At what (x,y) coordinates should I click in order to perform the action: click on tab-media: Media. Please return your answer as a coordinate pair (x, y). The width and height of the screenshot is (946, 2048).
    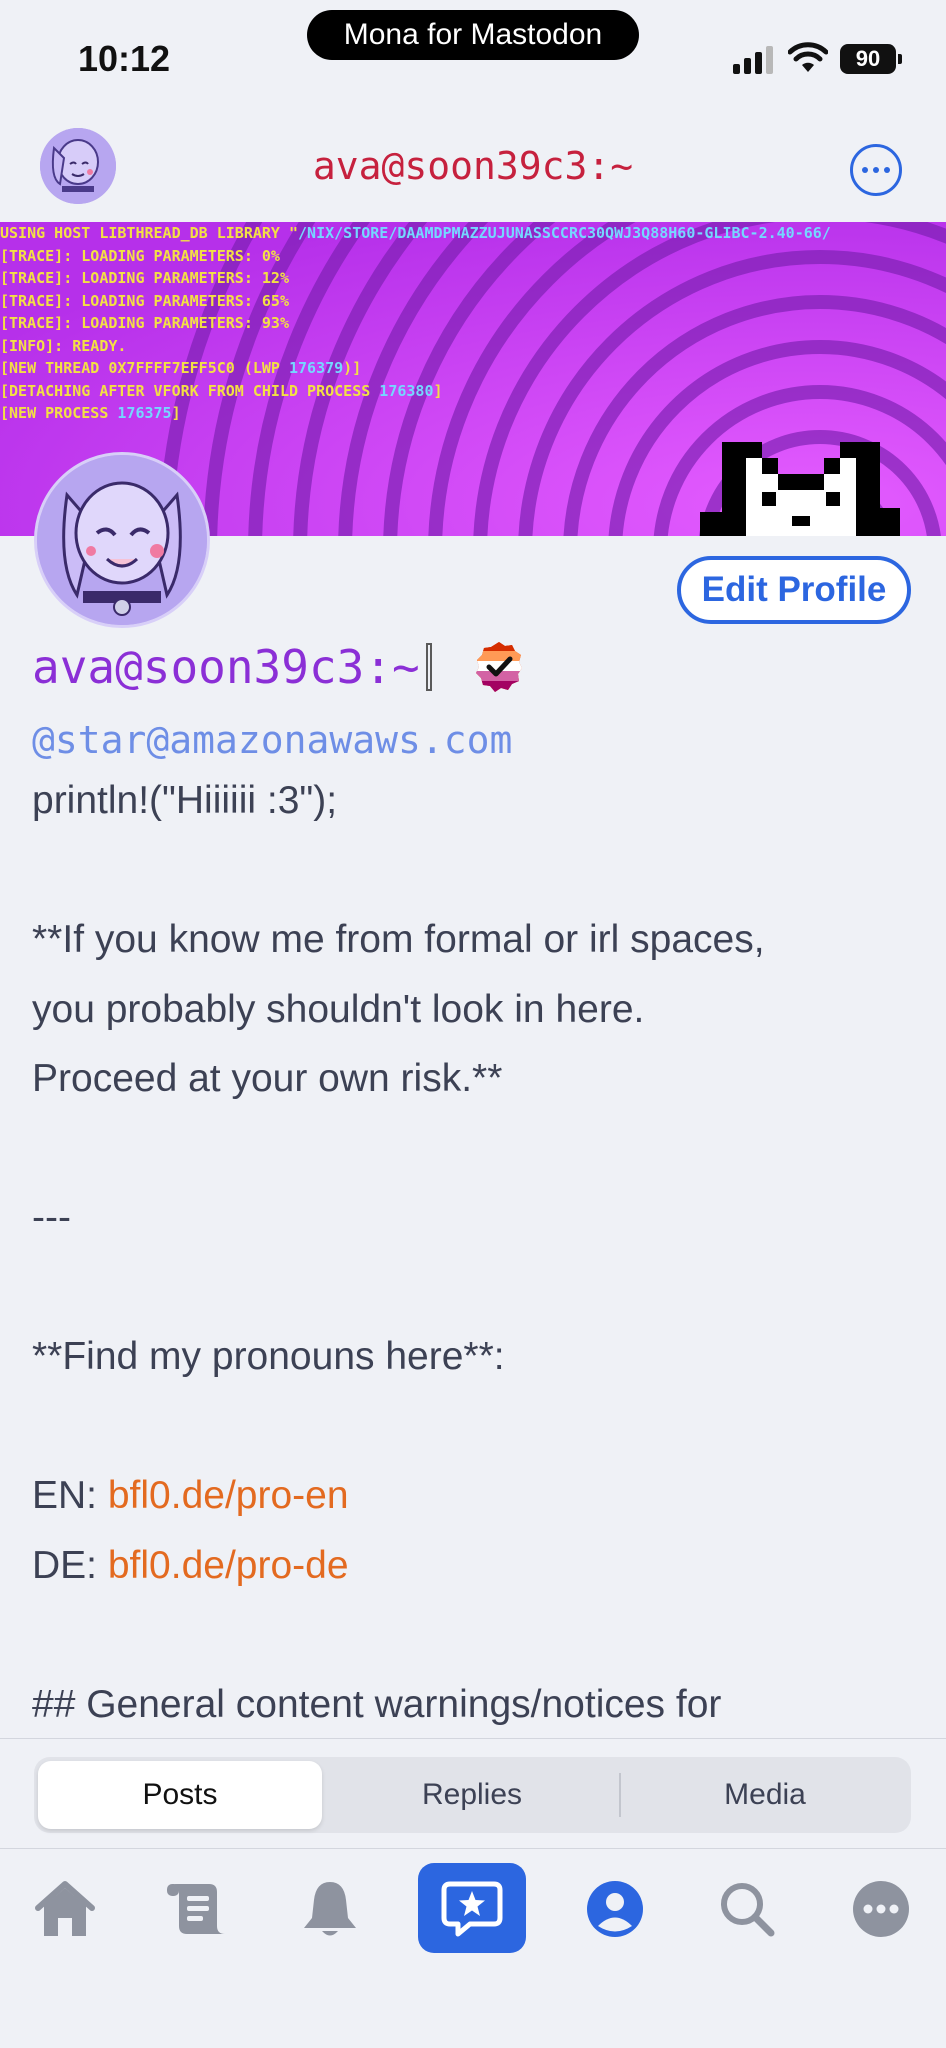
    Looking at the image, I should click on (765, 1795).